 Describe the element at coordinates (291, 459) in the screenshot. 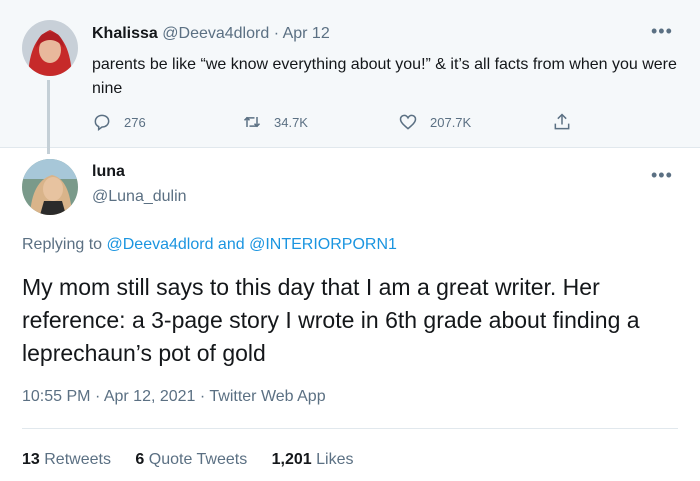

I see `likes-count: 1,201` at that location.